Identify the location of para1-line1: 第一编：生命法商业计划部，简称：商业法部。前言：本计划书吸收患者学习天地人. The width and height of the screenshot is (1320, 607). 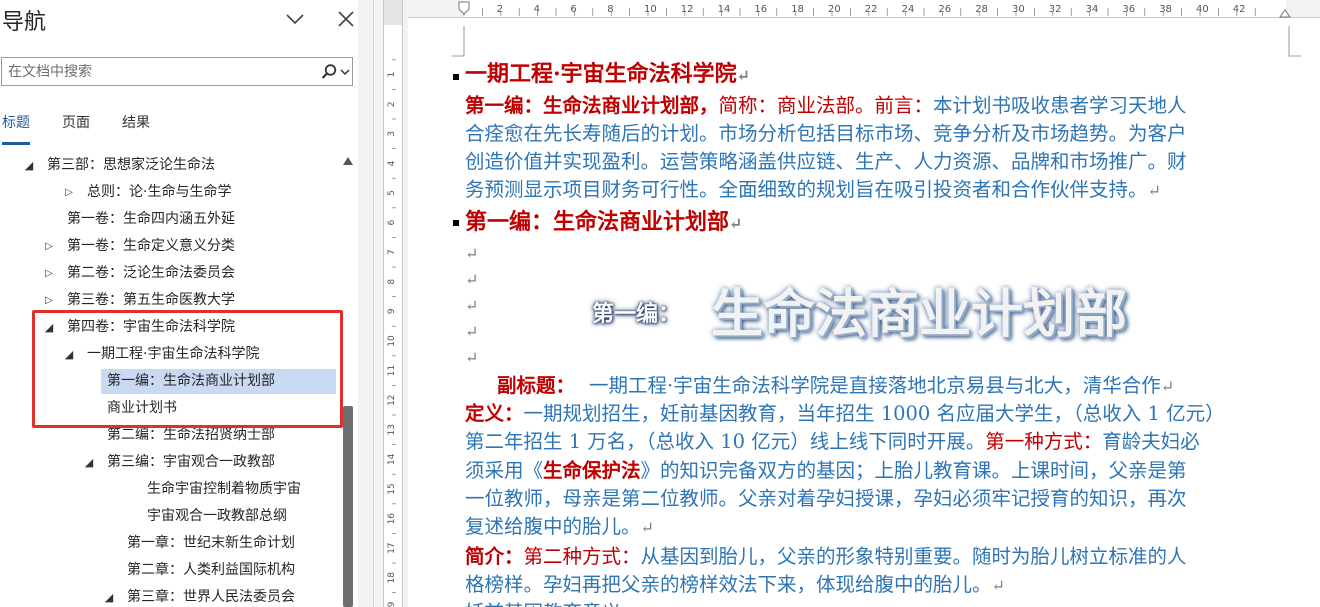
(826, 105).